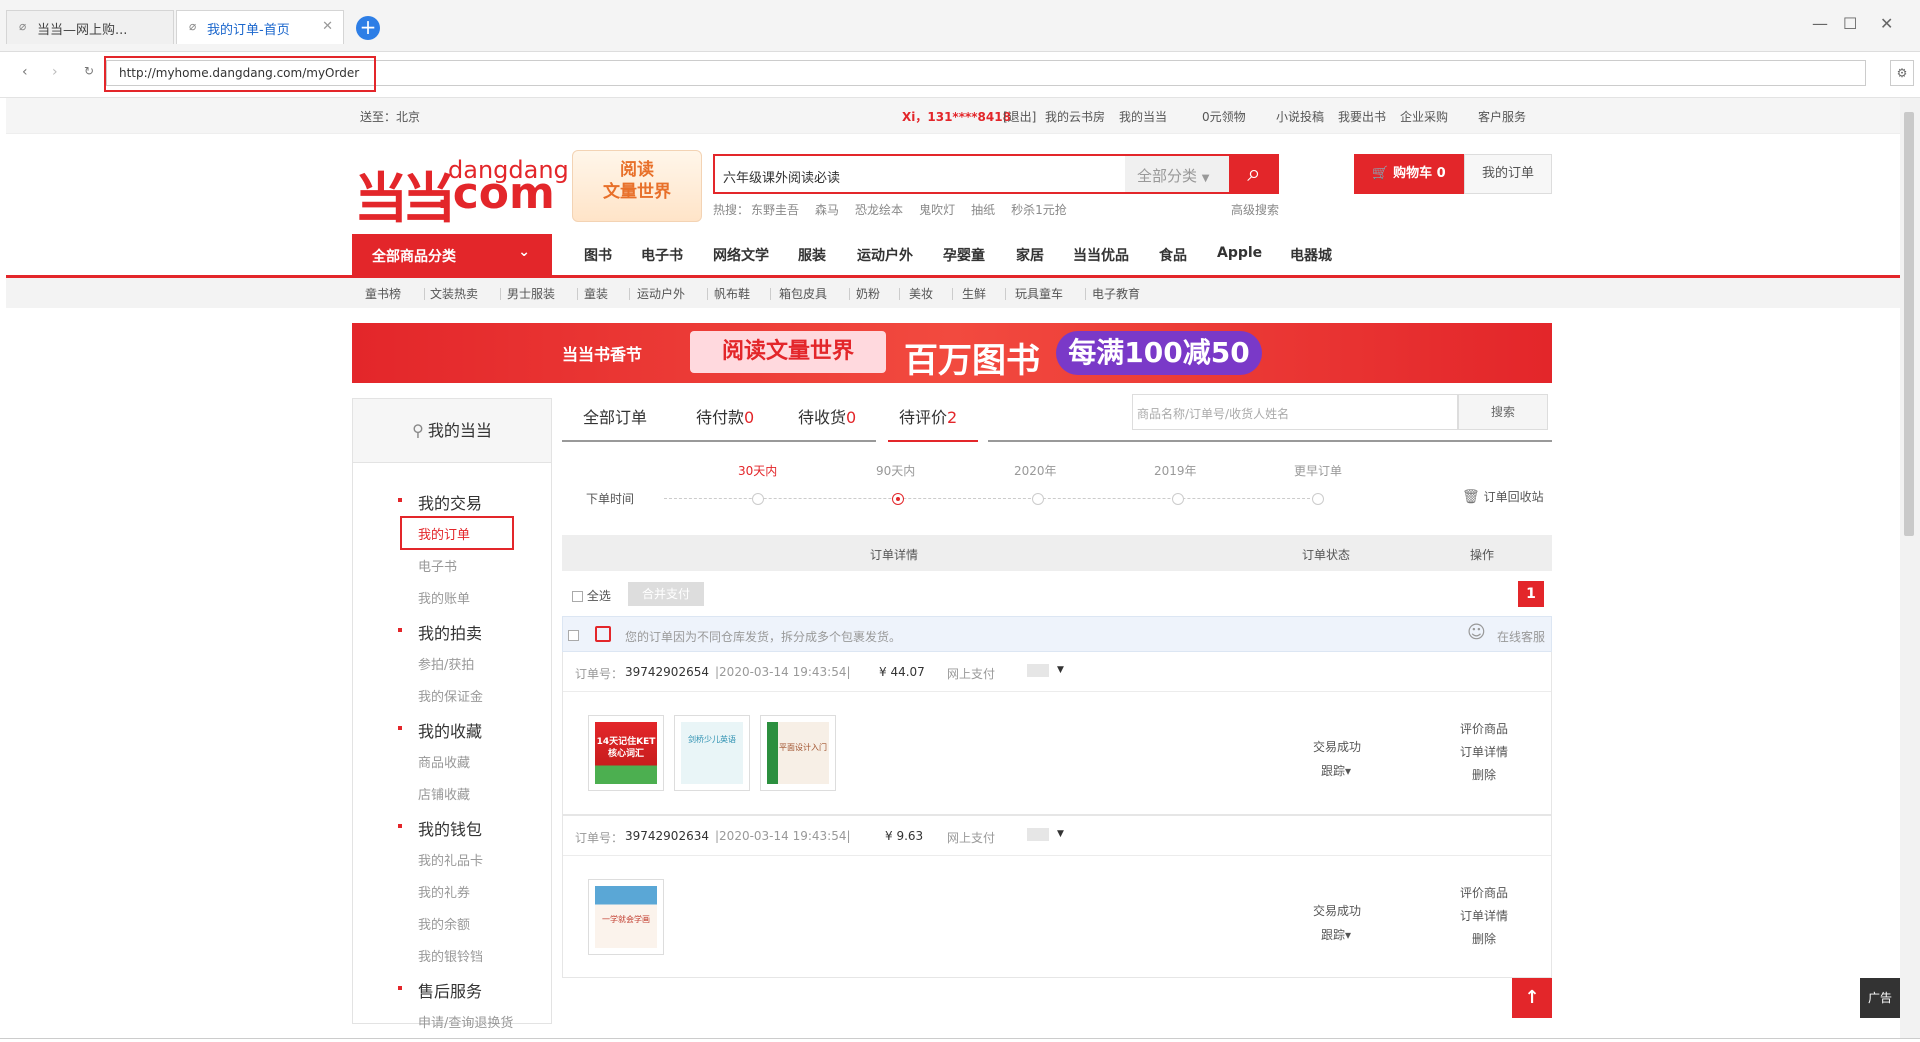 This screenshot has width=1920, height=1042. Describe the element at coordinates (260, 27) in the screenshot. I see `browser-tab-my-orders: ⌀ 我的订单-首页 ✕` at that location.